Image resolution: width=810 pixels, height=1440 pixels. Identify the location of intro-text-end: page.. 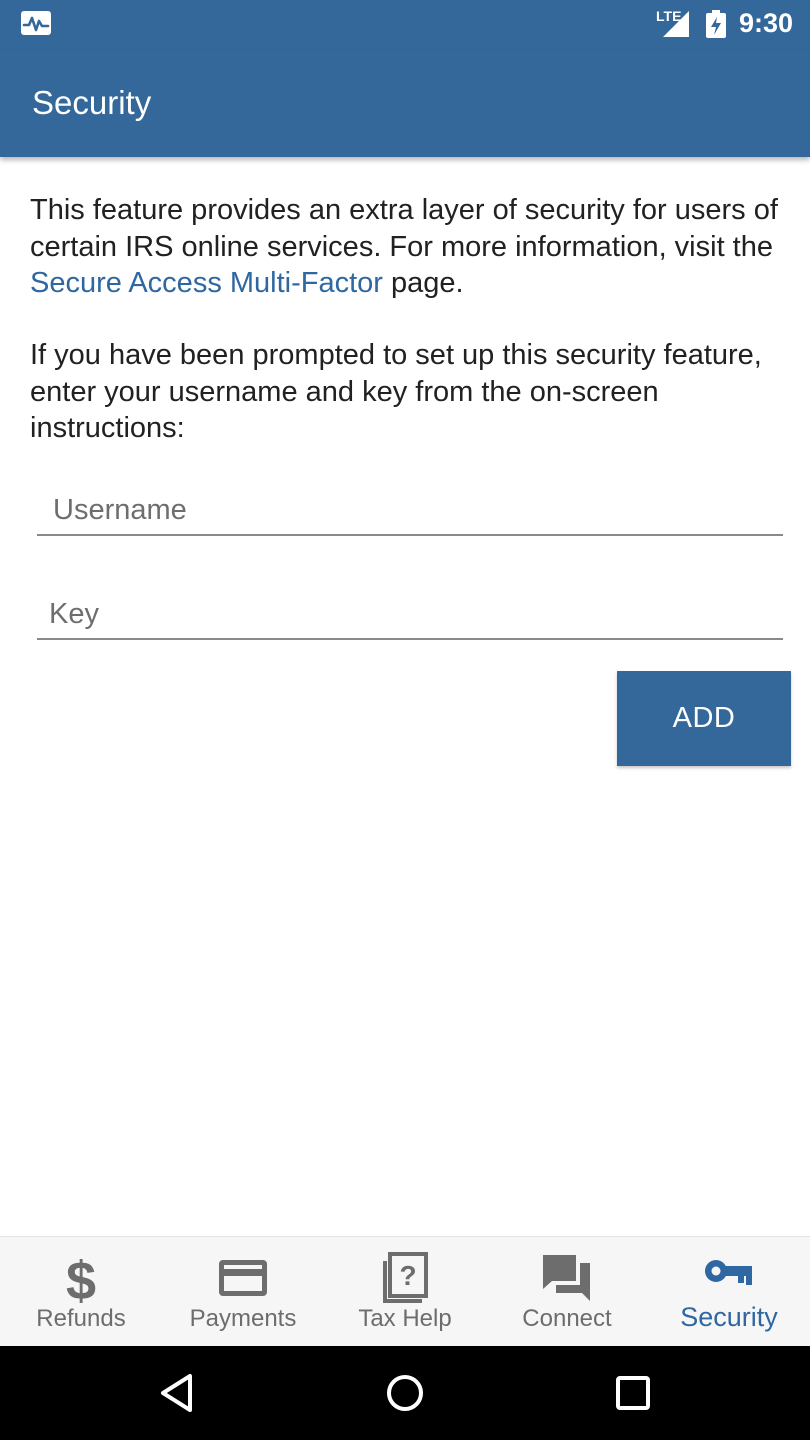
(423, 283).